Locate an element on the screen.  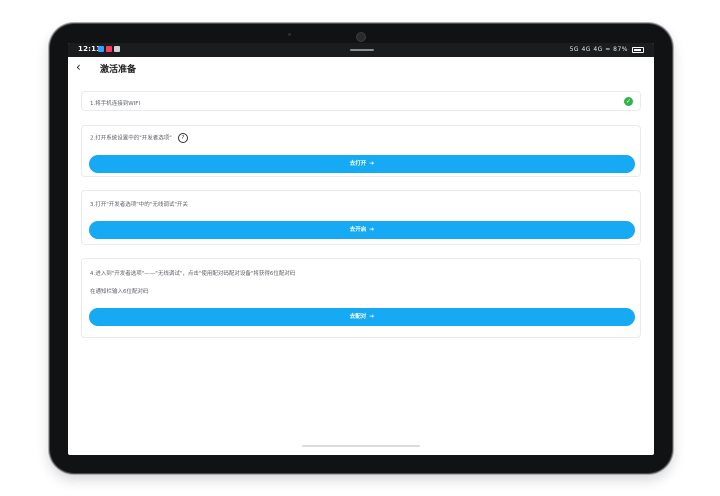
open-developer-options-button: 去打开 ➔ is located at coordinates (362, 164).